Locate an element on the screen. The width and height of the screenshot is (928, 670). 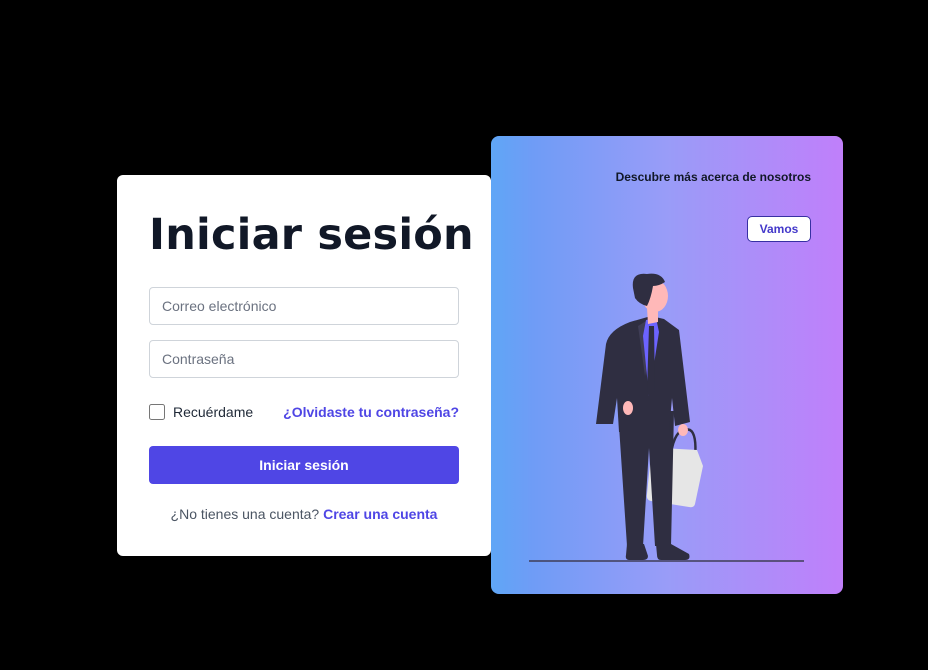
no-account-text: ¿No tienes una cuenta? is located at coordinates (245, 514).